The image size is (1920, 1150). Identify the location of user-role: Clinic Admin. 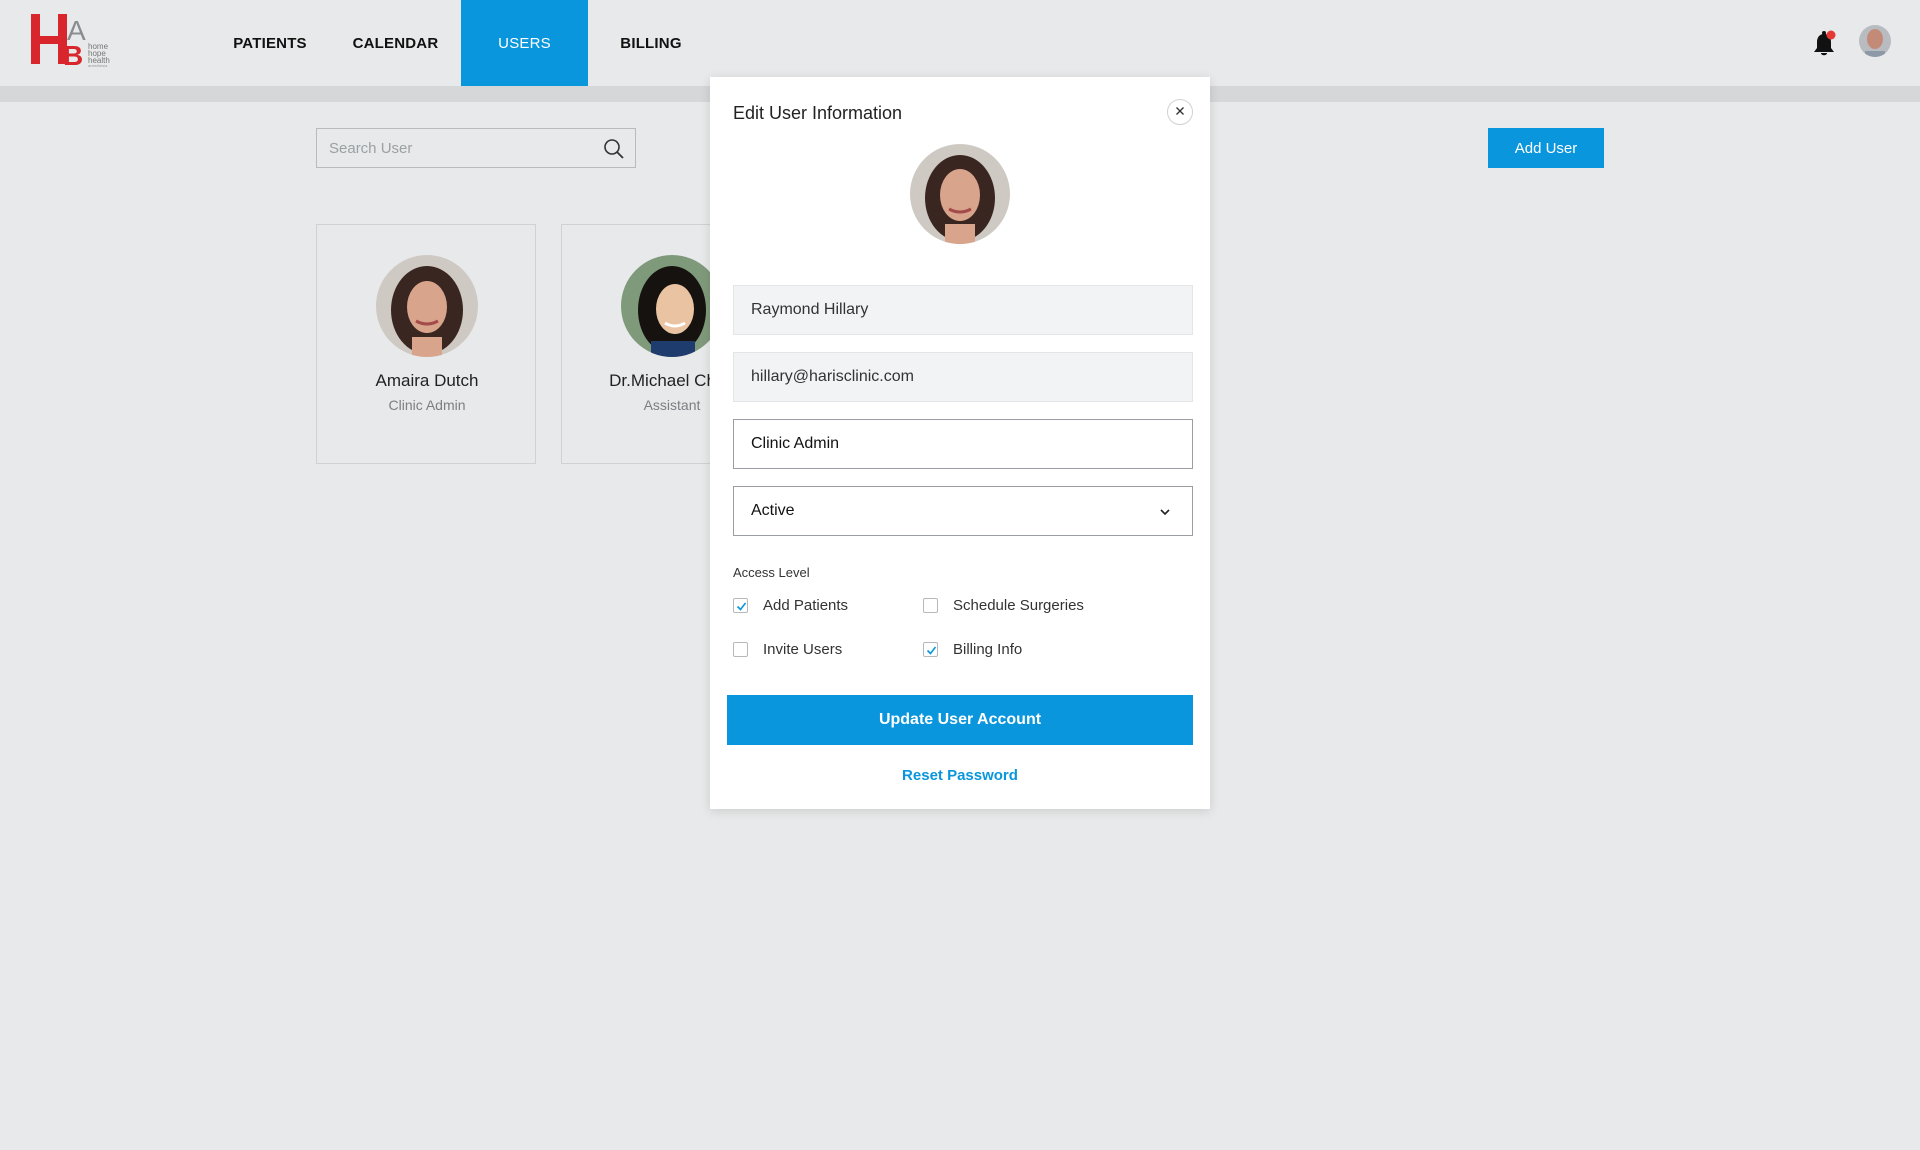
(427, 405).